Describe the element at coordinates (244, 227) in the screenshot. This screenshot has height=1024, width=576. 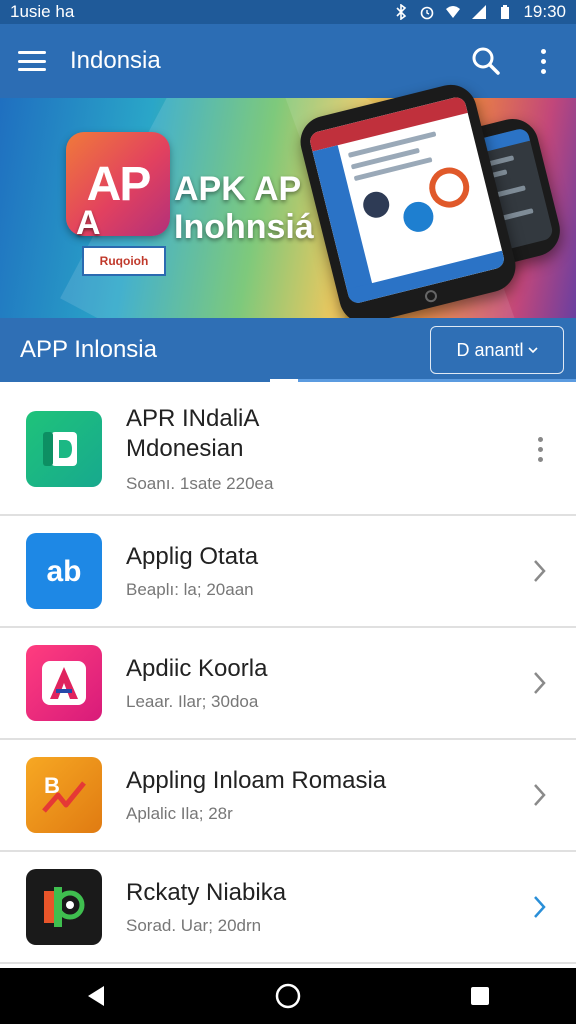
I see `banner-title-line2: Inohnsiá` at that location.